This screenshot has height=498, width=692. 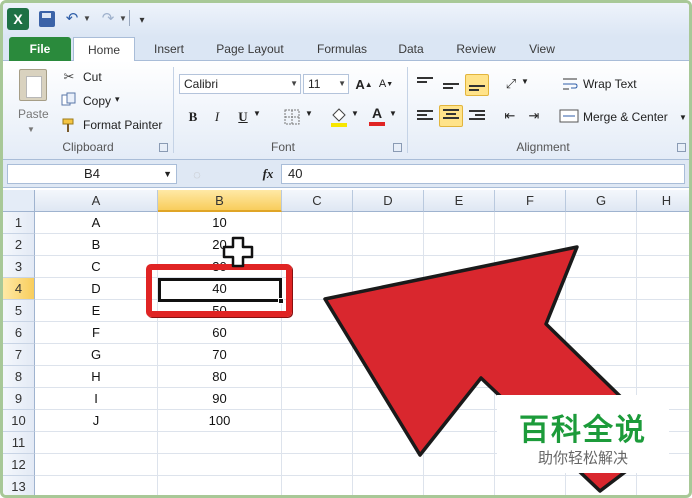 What do you see at coordinates (292, 117) in the screenshot?
I see `borders-icon` at bounding box center [292, 117].